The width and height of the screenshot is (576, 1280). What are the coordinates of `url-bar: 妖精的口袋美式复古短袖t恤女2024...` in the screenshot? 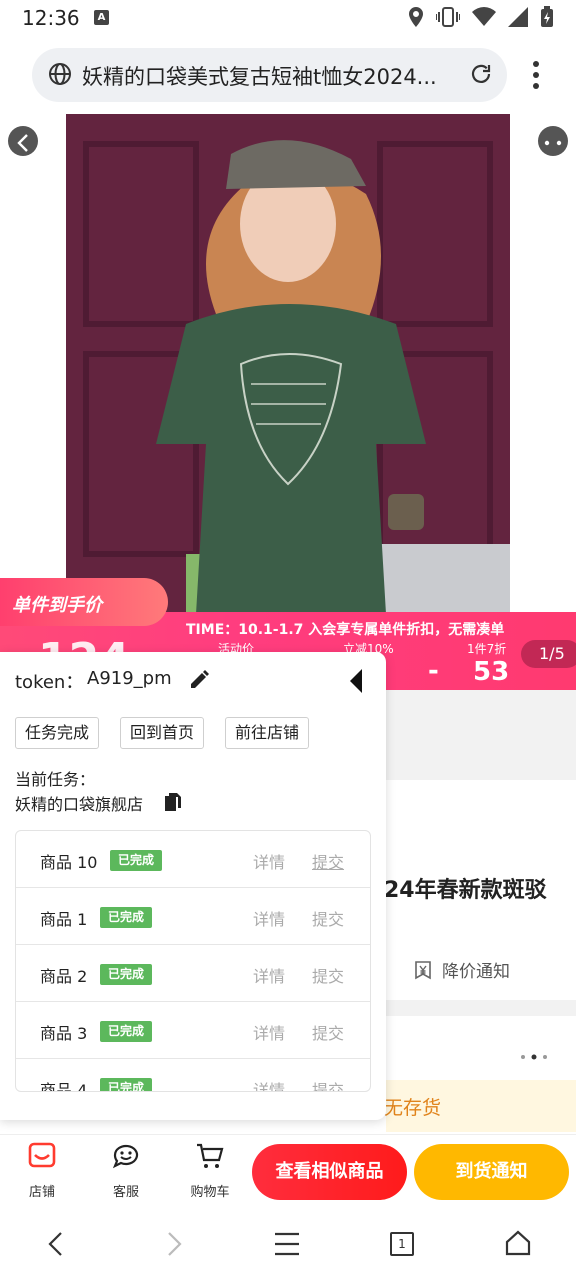 It's located at (269, 75).